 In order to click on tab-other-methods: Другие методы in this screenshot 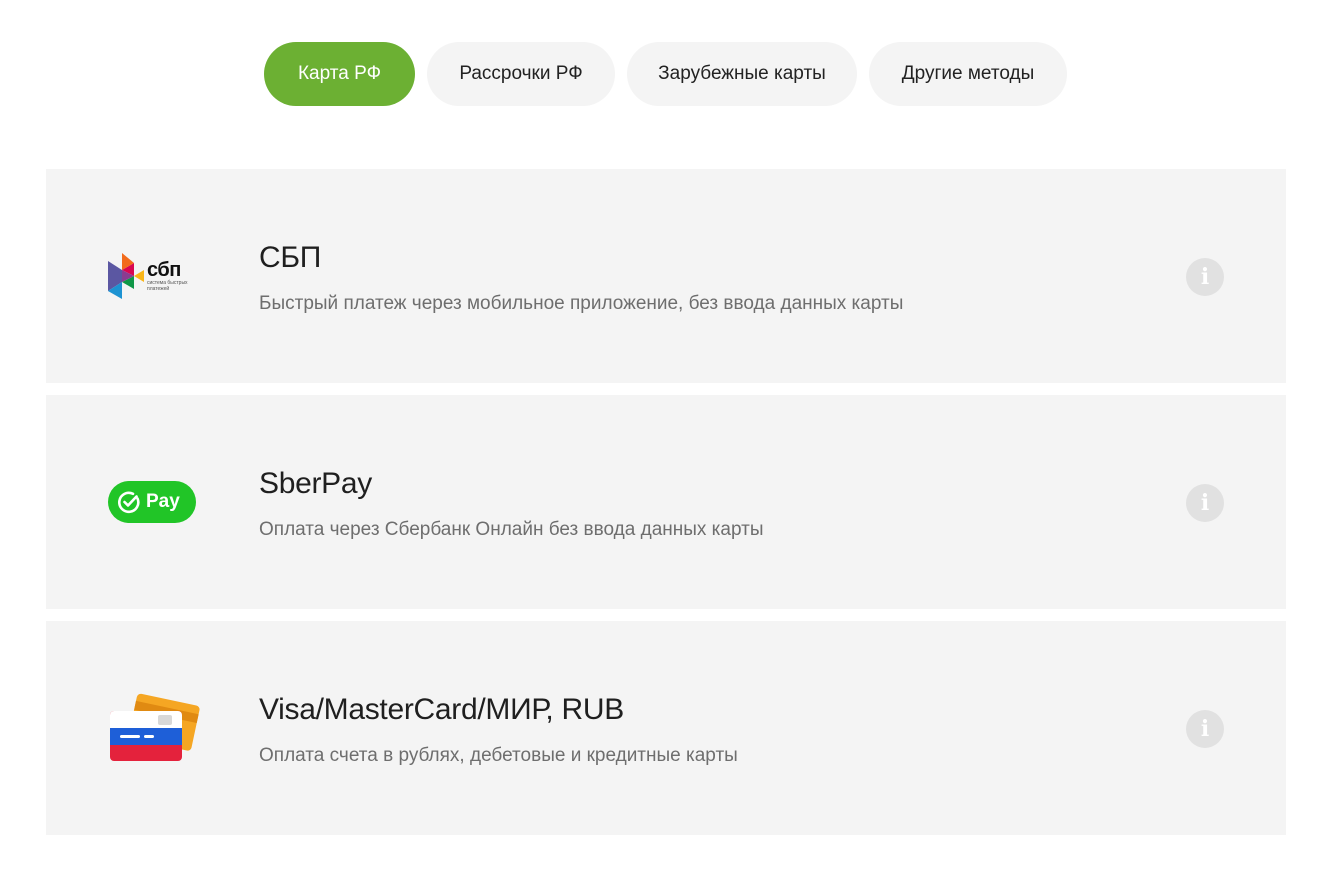, I will do `click(968, 74)`.